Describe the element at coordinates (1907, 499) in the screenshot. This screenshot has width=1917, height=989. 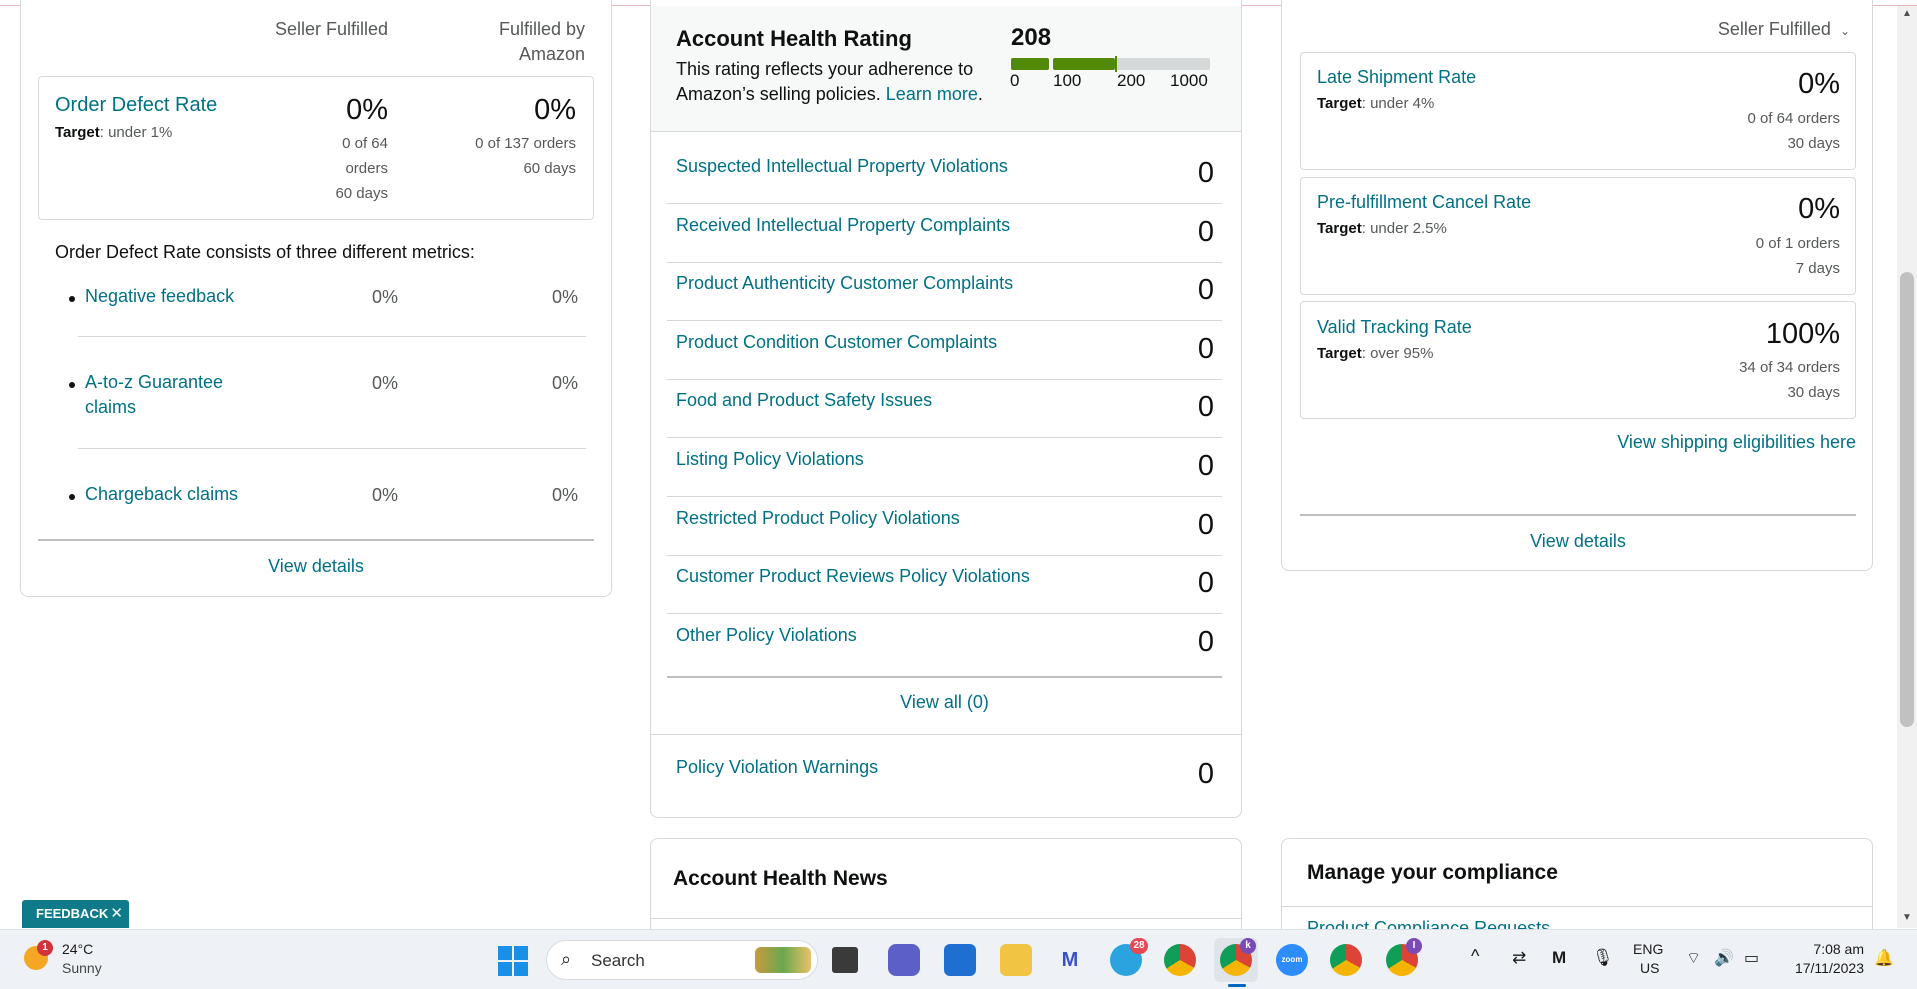
I see `scrollbar-thumb` at that location.